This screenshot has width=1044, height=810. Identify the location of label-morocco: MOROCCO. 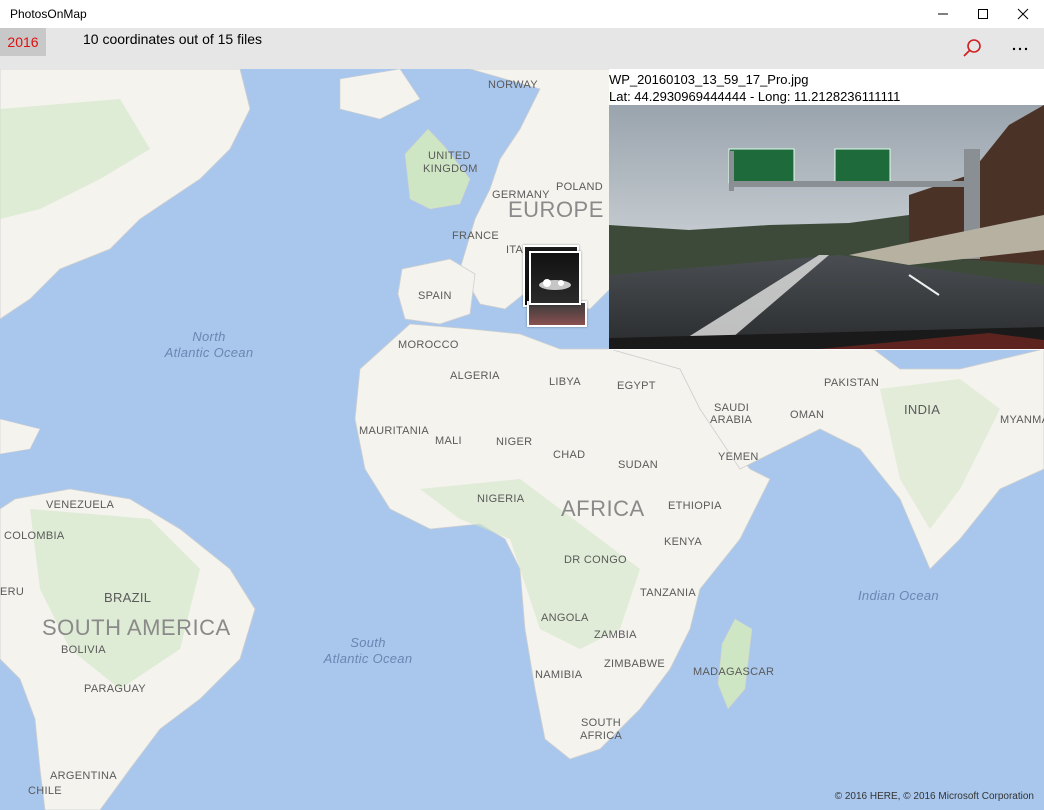
(428, 345).